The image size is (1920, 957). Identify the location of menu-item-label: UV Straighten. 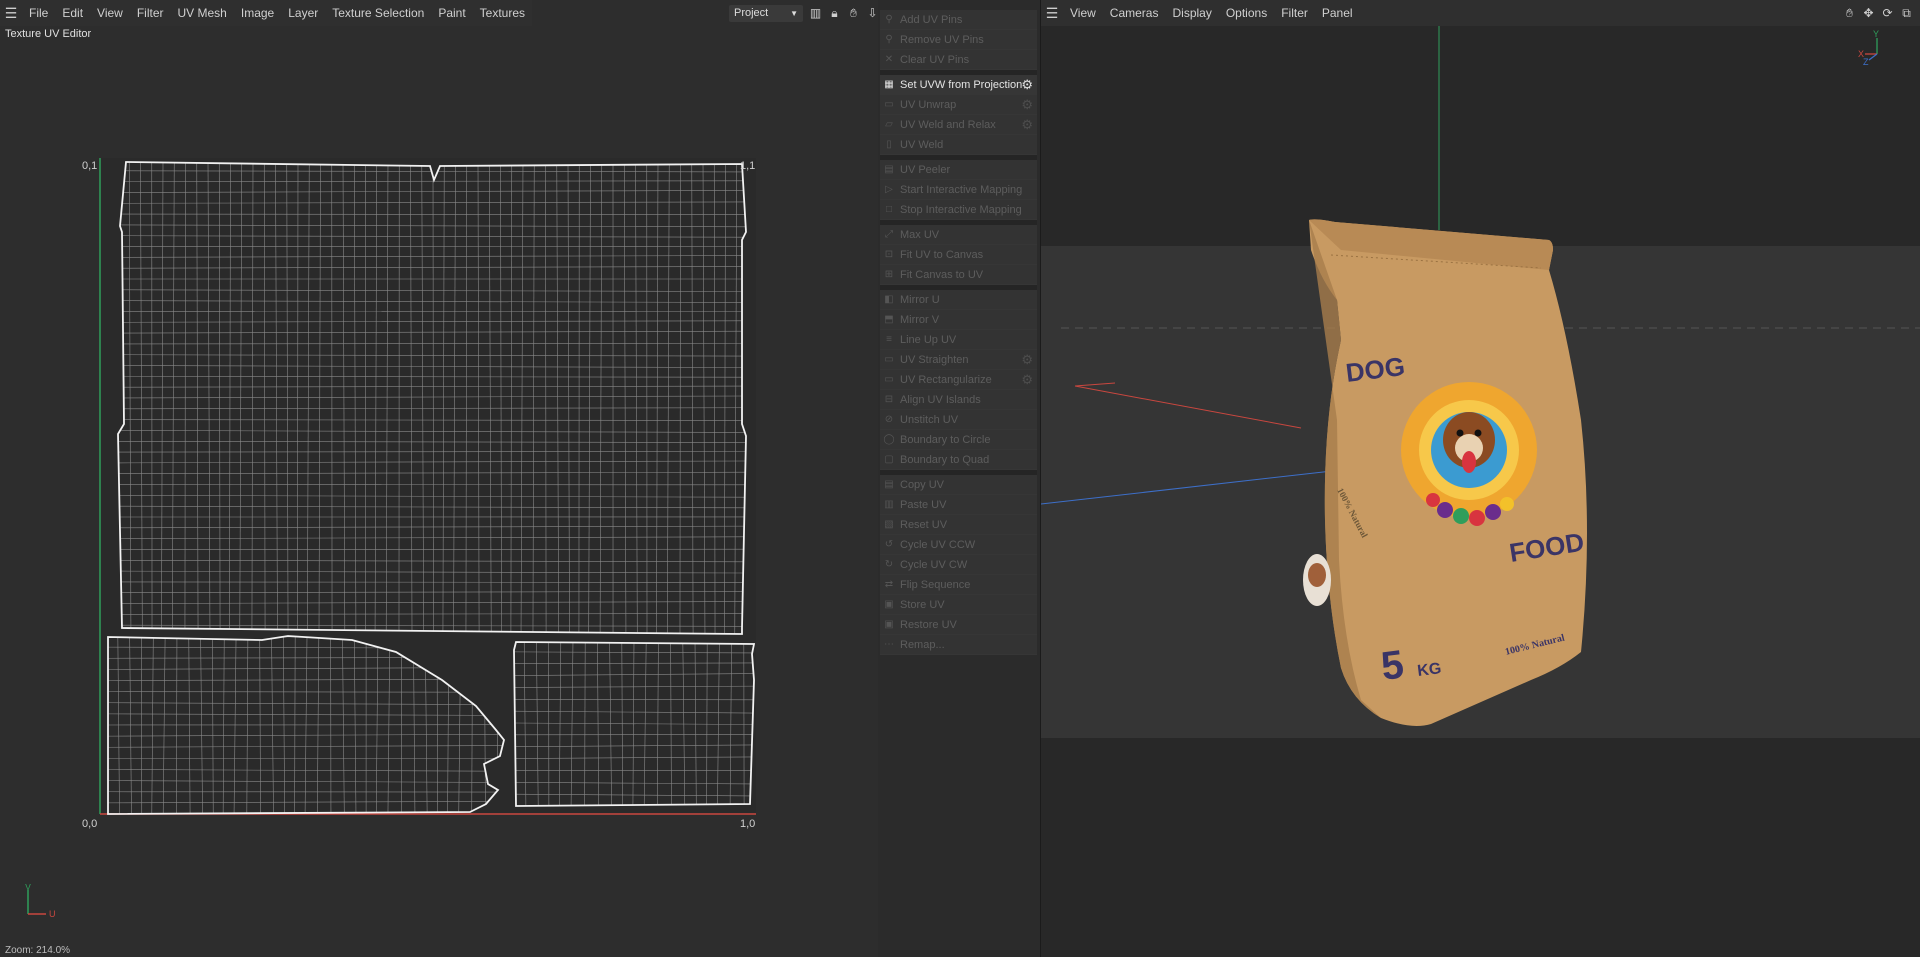
(934, 359).